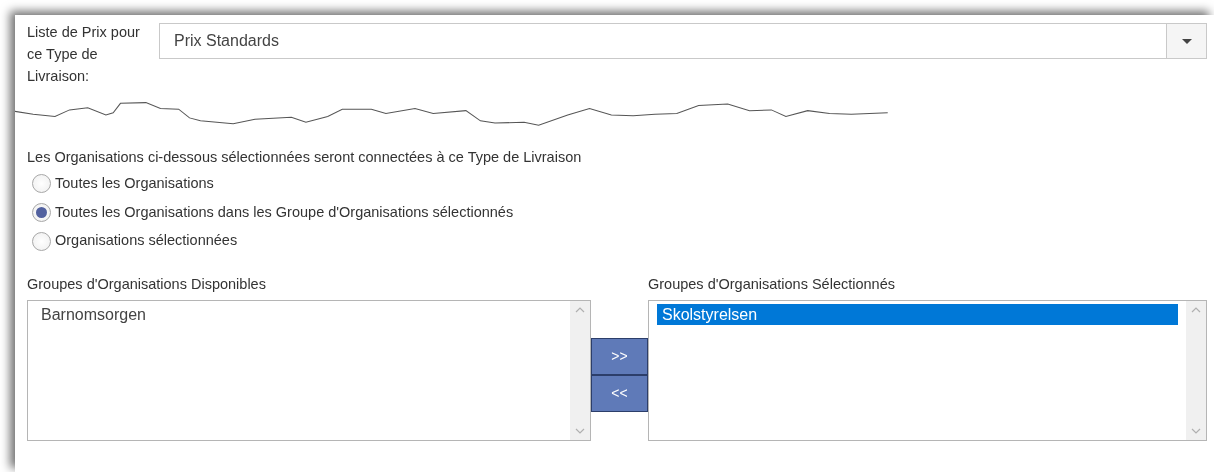 Image resolution: width=1214 pixels, height=472 pixels. Describe the element at coordinates (84, 54) in the screenshot. I see `field-label: Liste de Prix pour ce Type de Livraison:` at that location.